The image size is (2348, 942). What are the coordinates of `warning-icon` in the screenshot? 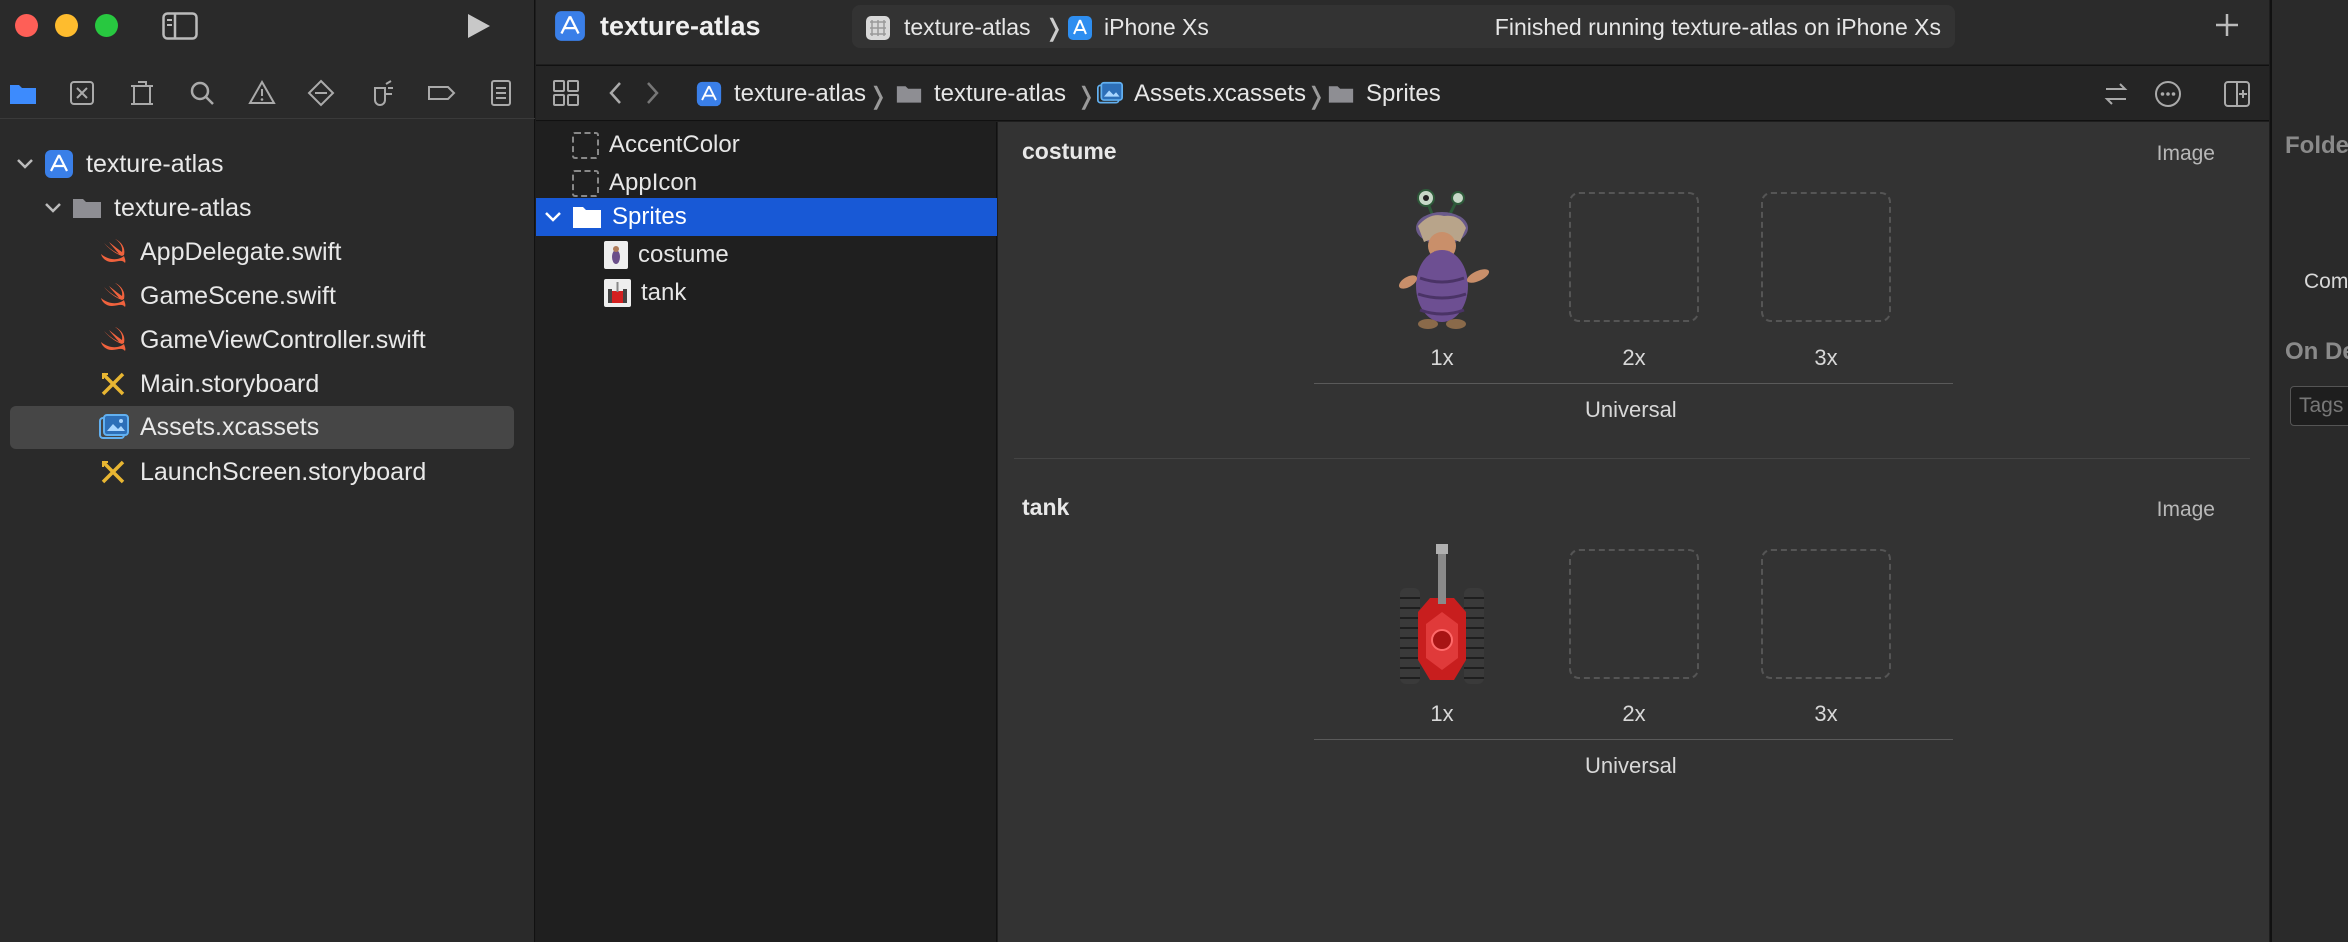 It's located at (262, 93).